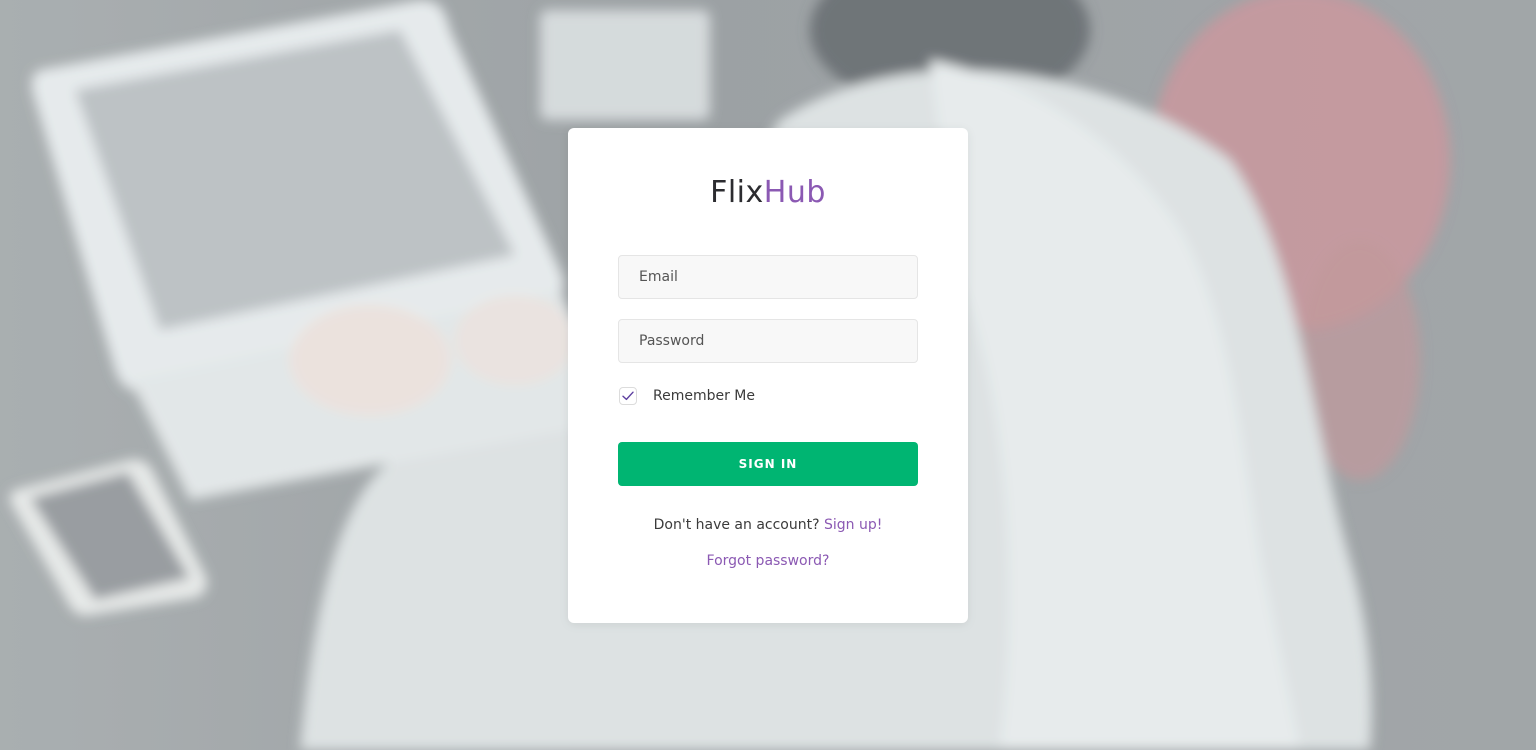 This screenshot has width=1536, height=750. What do you see at coordinates (768, 464) in the screenshot?
I see `sign-in-button: SIGN IN` at bounding box center [768, 464].